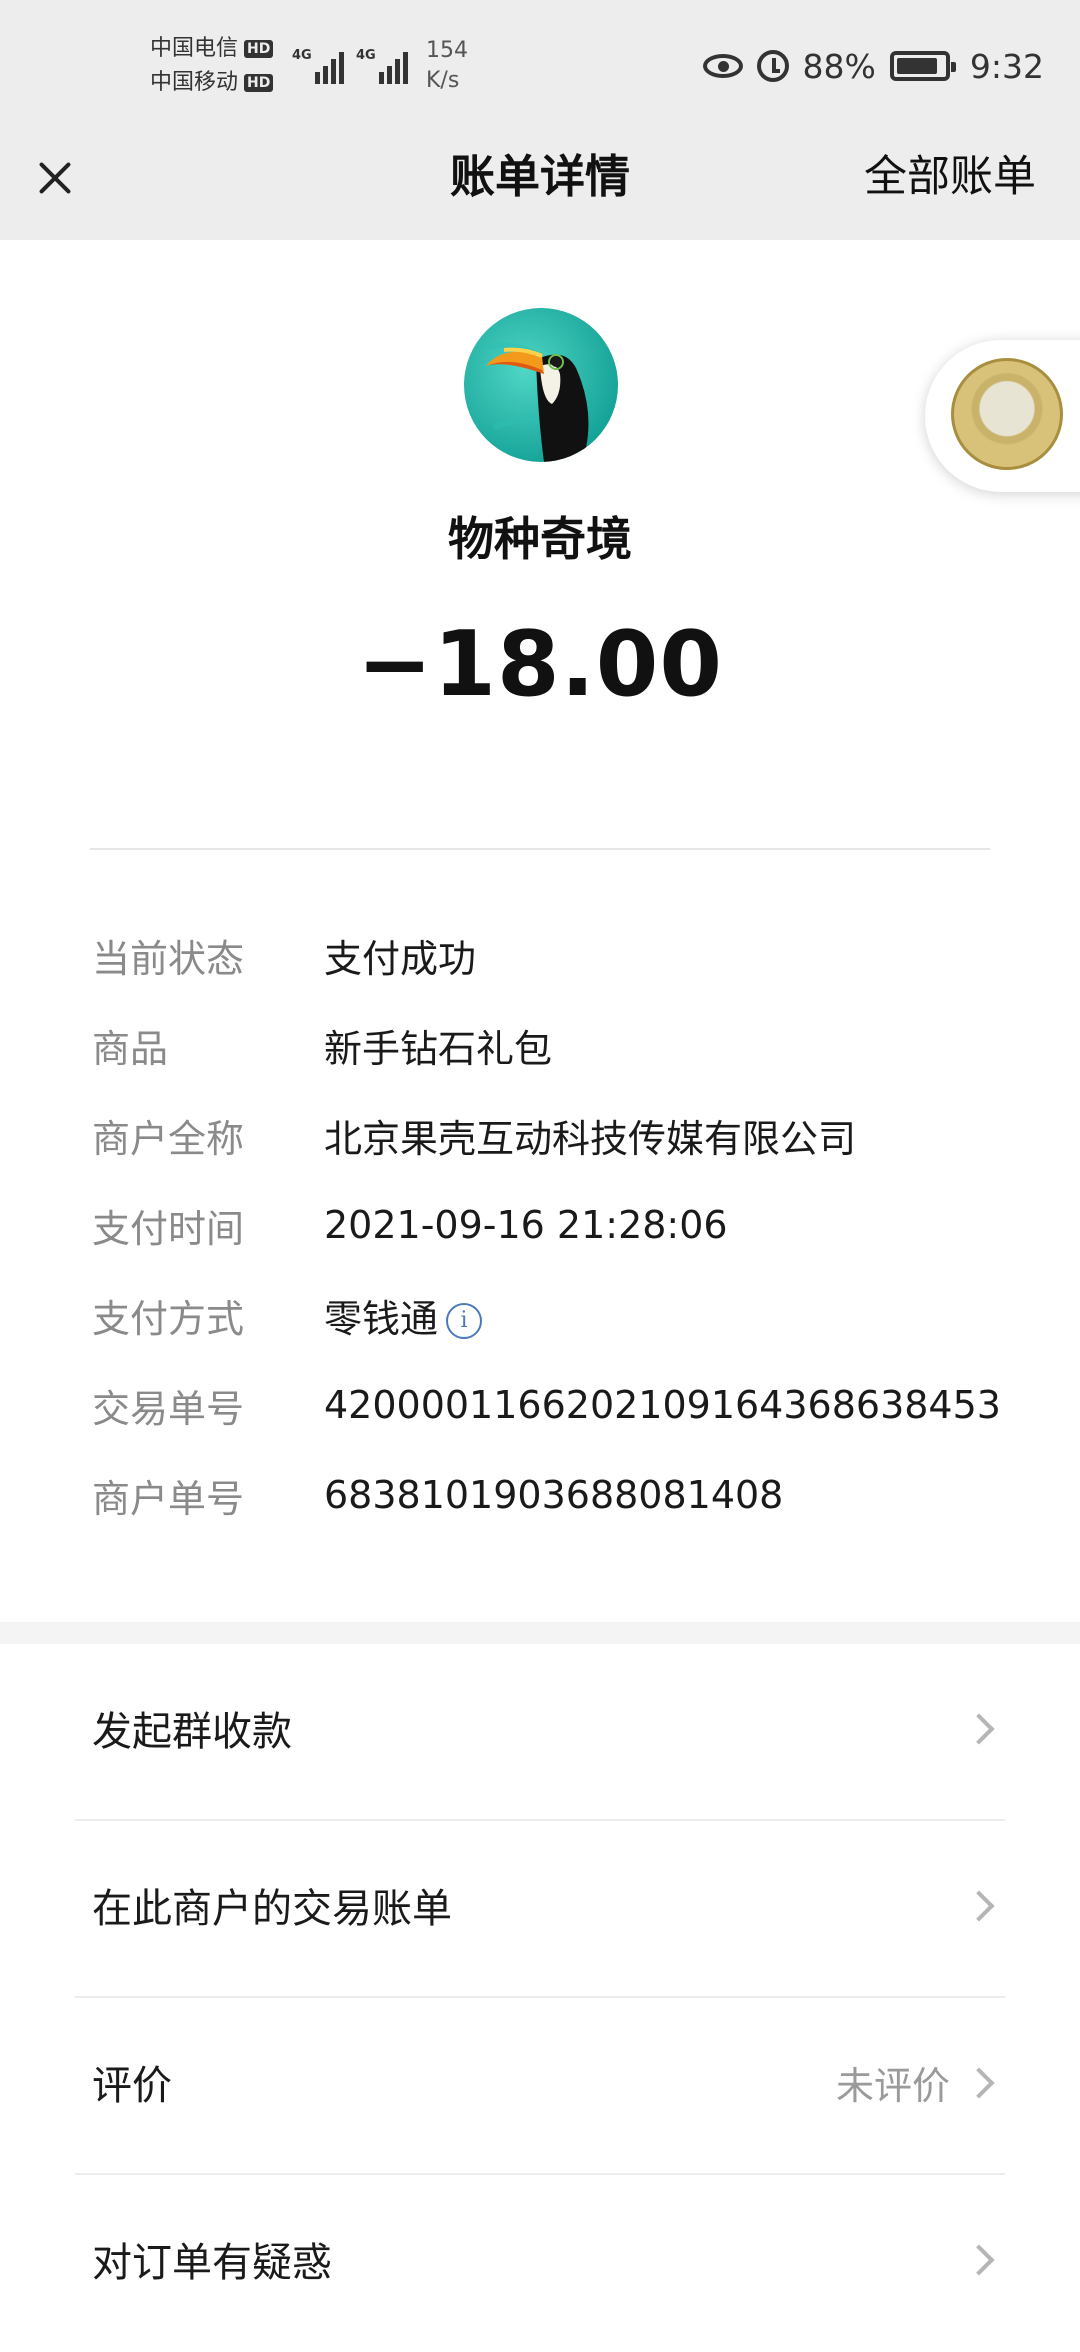  Describe the element at coordinates (55, 178) in the screenshot. I see `close-icon` at that location.